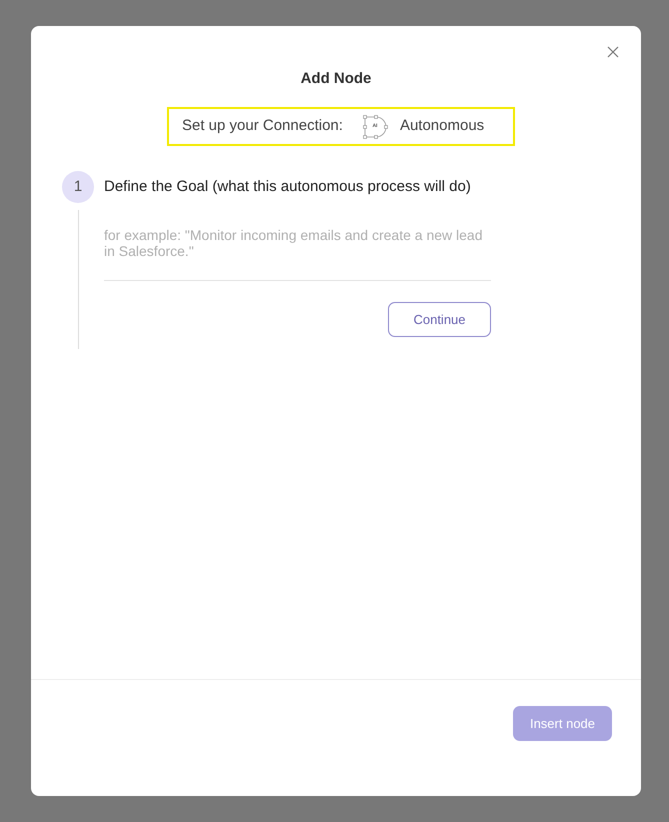 This screenshot has height=822, width=669. Describe the element at coordinates (288, 187) in the screenshot. I see `step-title: Define the Goal (what this autonomous process will do)` at that location.